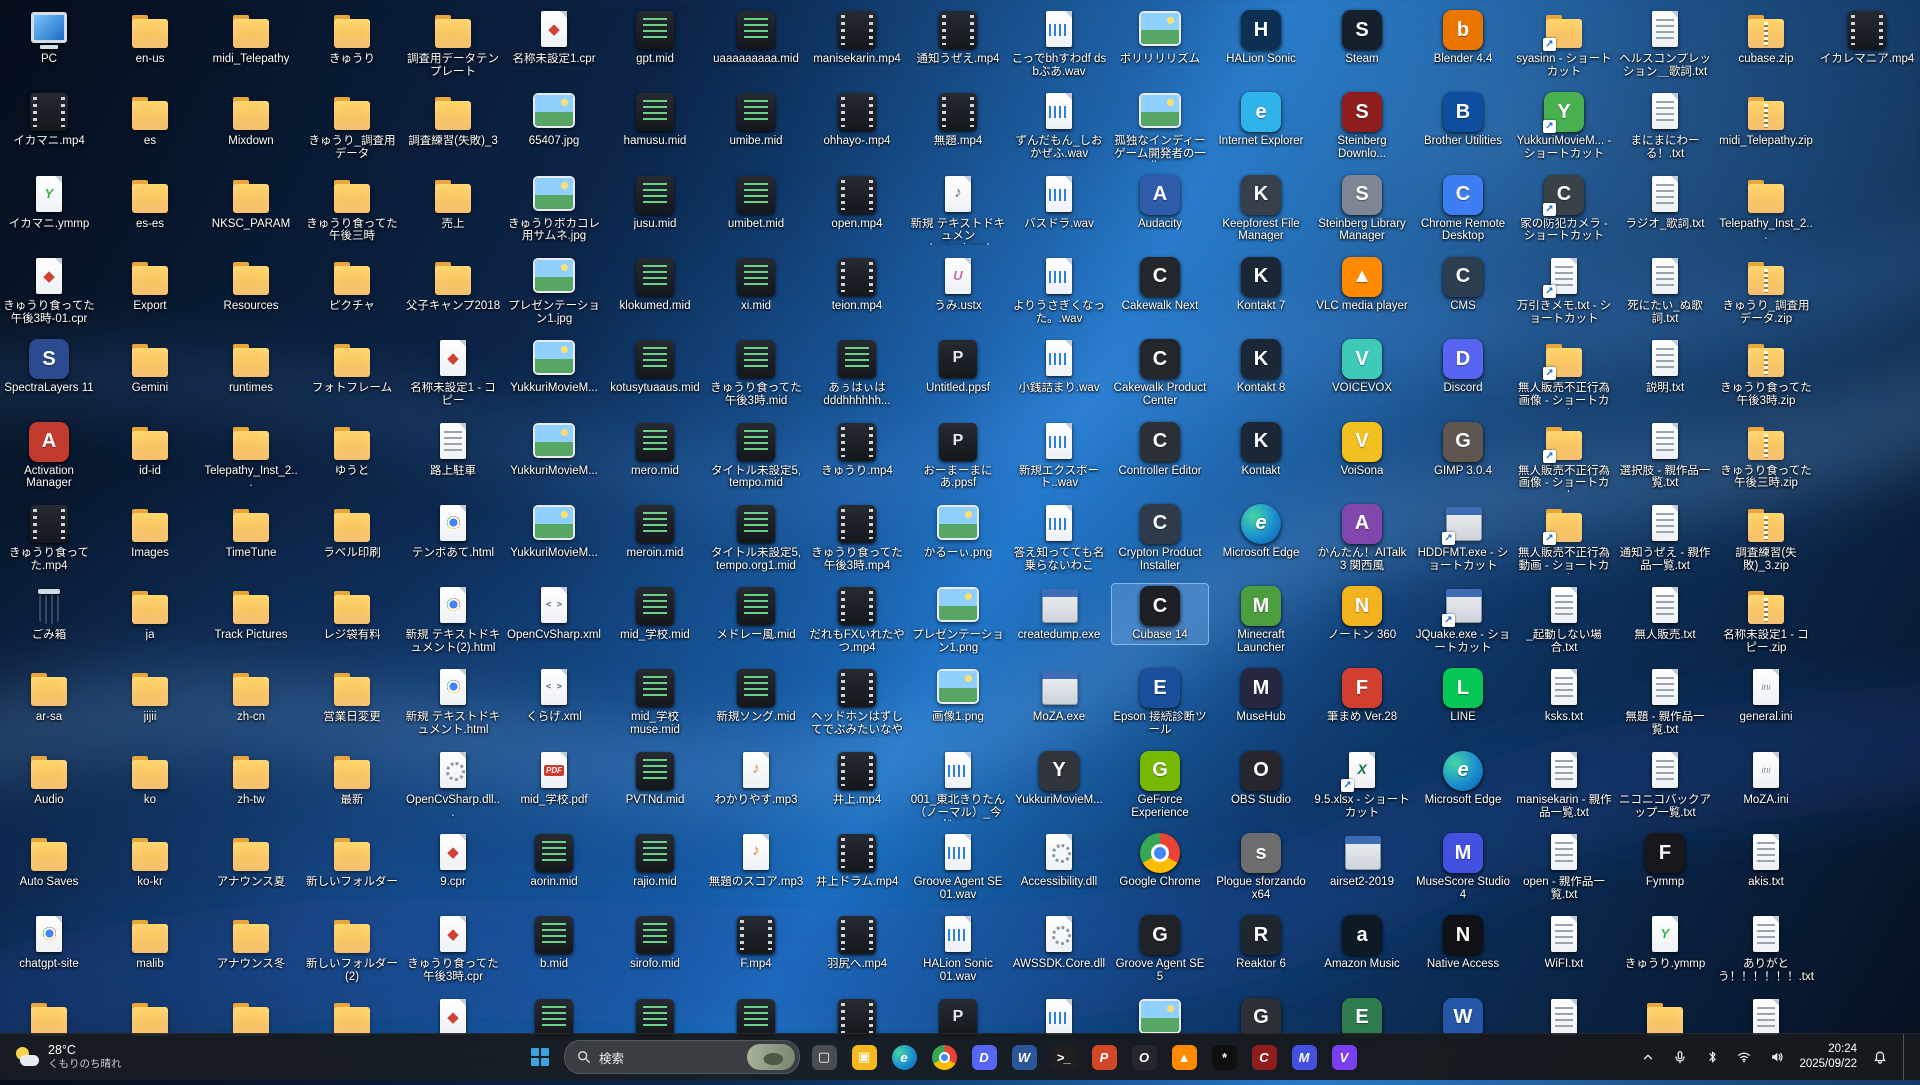  What do you see at coordinates (251, 943) in the screenshot?
I see `desktop-icon: アナウンス冬` at bounding box center [251, 943].